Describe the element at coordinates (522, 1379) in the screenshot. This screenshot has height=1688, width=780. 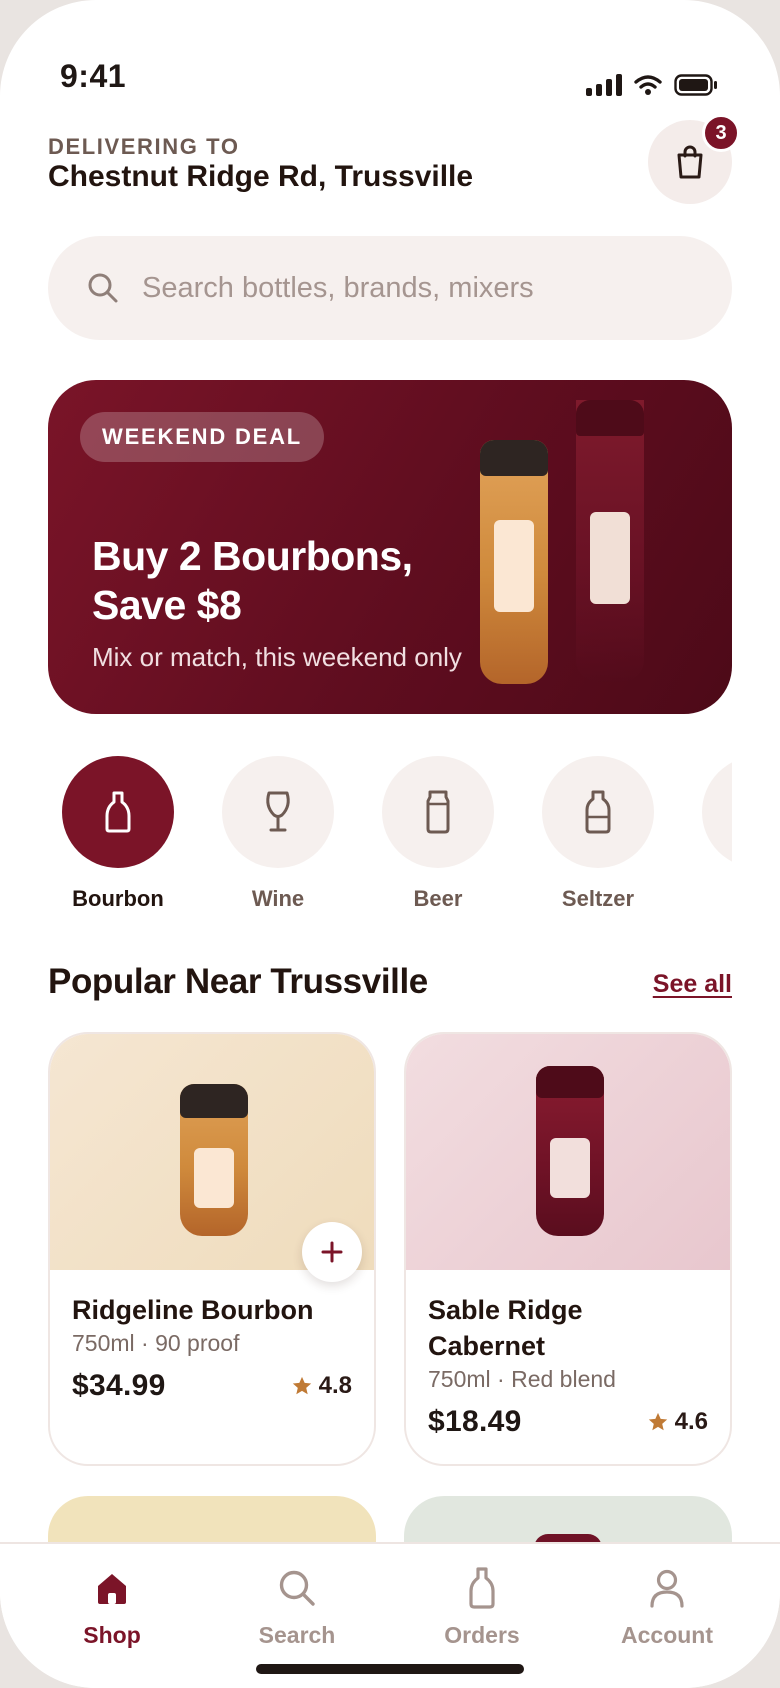
I see `product-meta: 750ml · Red blend` at that location.